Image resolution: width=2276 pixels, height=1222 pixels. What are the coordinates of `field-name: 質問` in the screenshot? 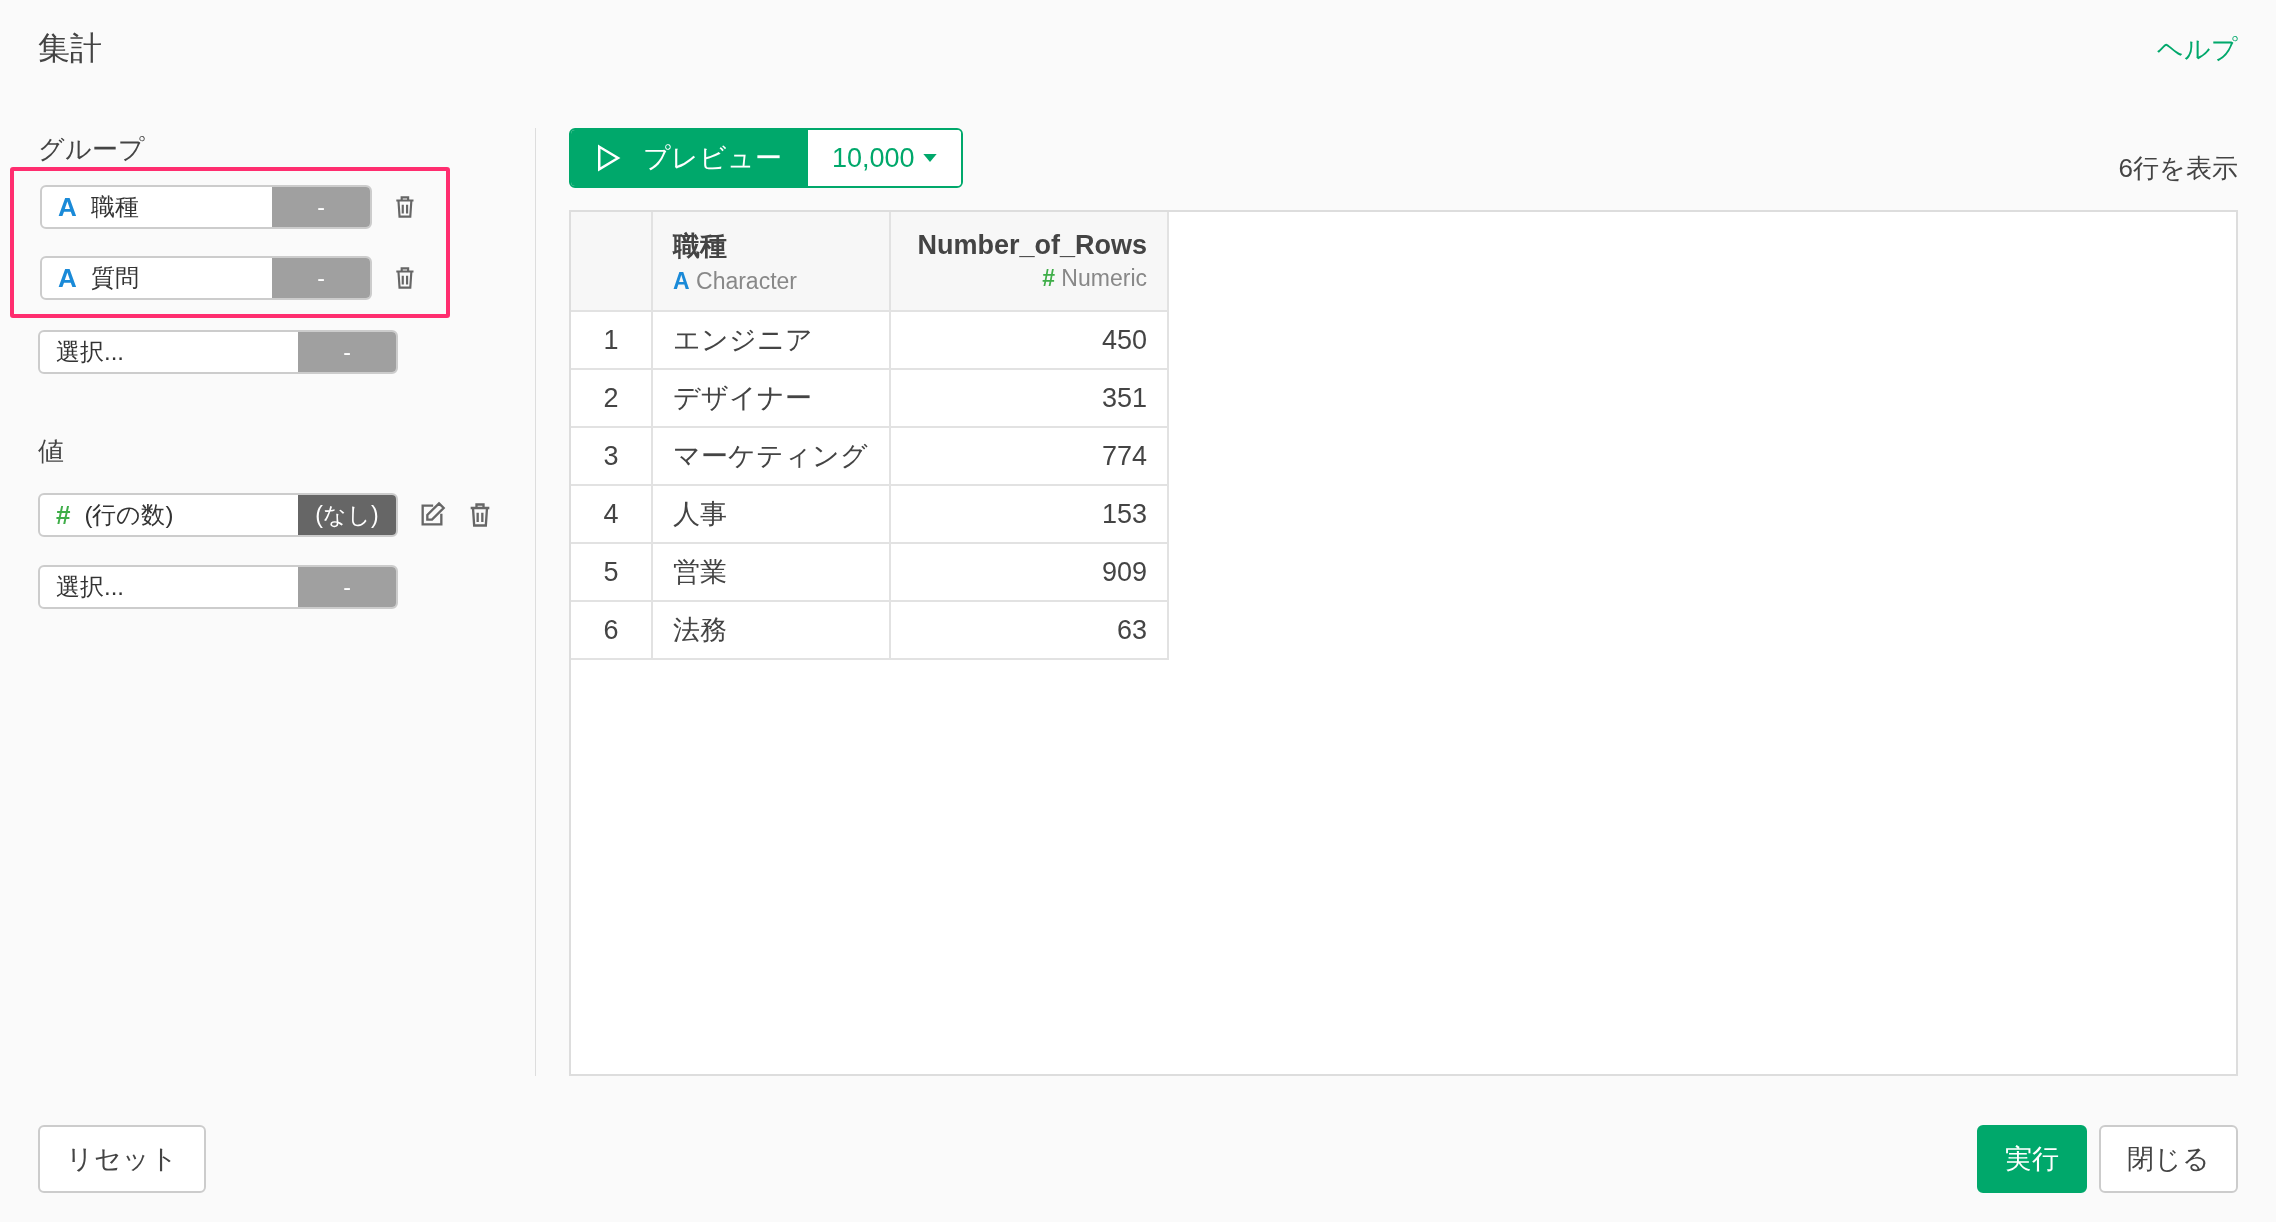 It's located at (114, 278).